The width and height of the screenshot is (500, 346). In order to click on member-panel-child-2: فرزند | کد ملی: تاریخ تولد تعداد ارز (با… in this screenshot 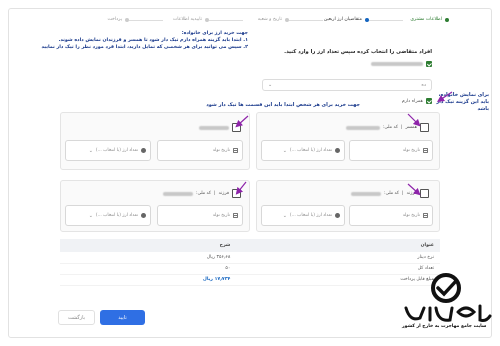, I will do `click(155, 206)`.